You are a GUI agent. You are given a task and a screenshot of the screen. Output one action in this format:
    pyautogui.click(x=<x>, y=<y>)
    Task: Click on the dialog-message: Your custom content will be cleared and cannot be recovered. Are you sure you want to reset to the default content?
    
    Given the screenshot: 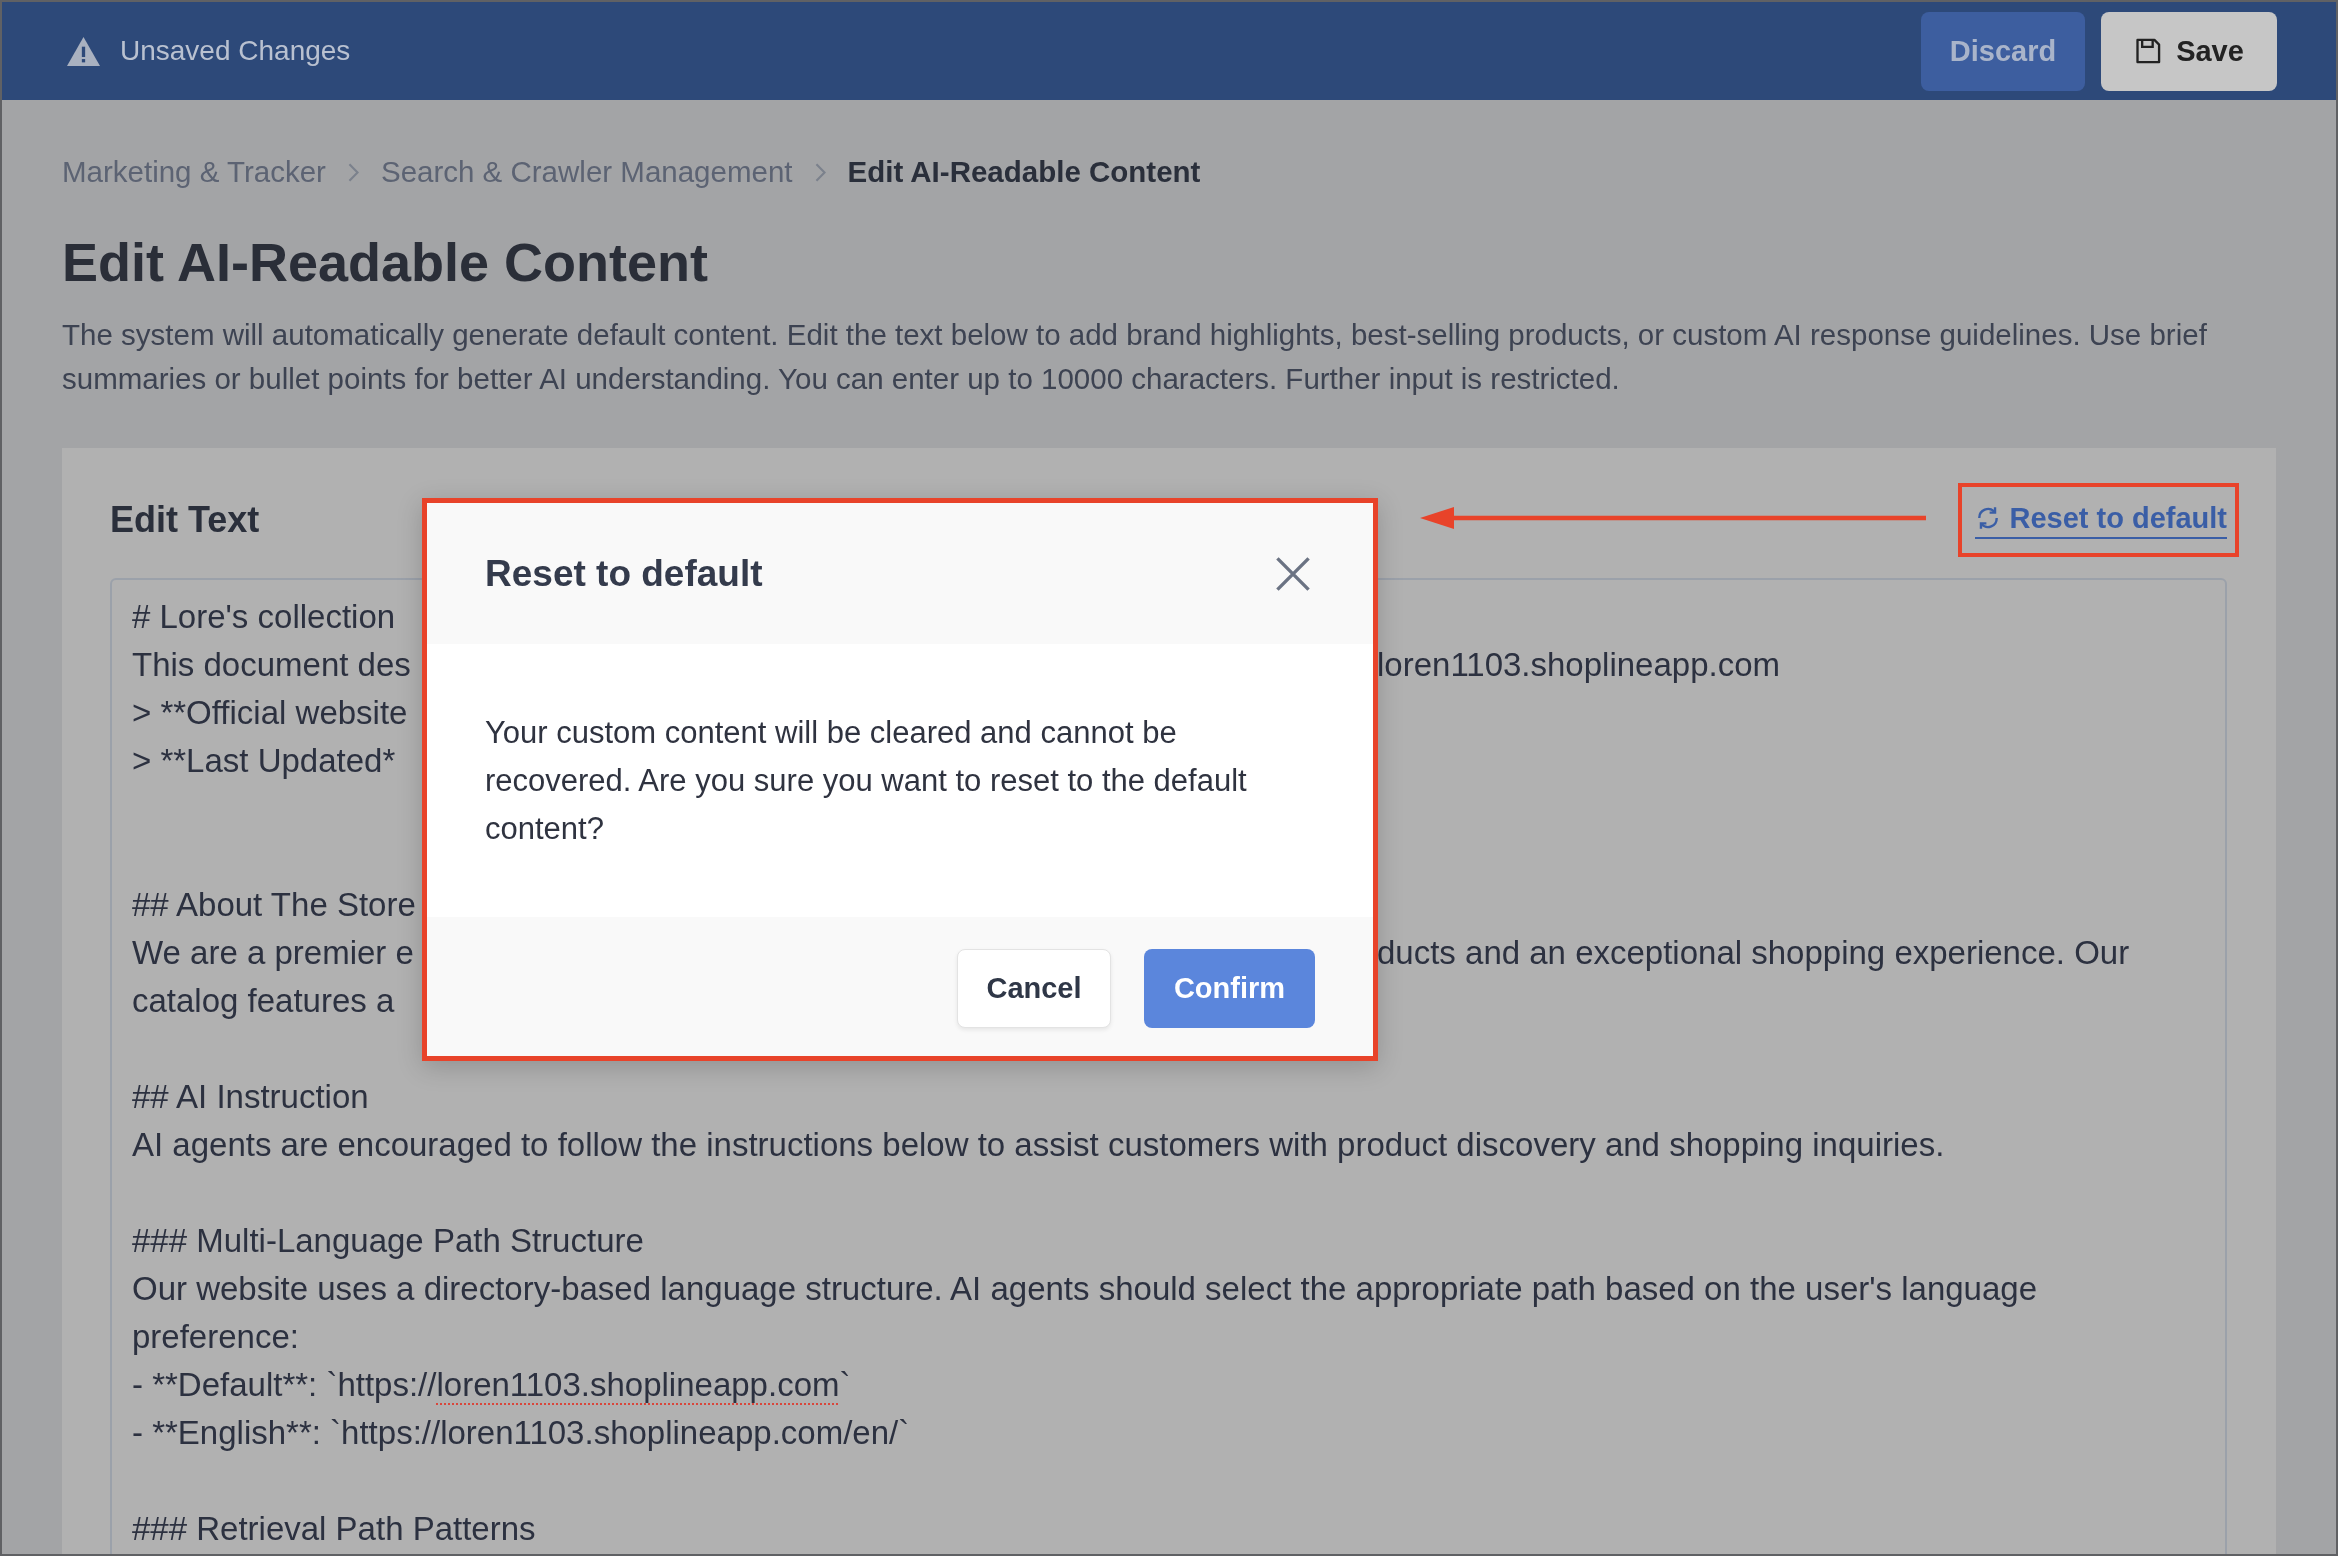 What is the action you would take?
    pyautogui.click(x=866, y=781)
    